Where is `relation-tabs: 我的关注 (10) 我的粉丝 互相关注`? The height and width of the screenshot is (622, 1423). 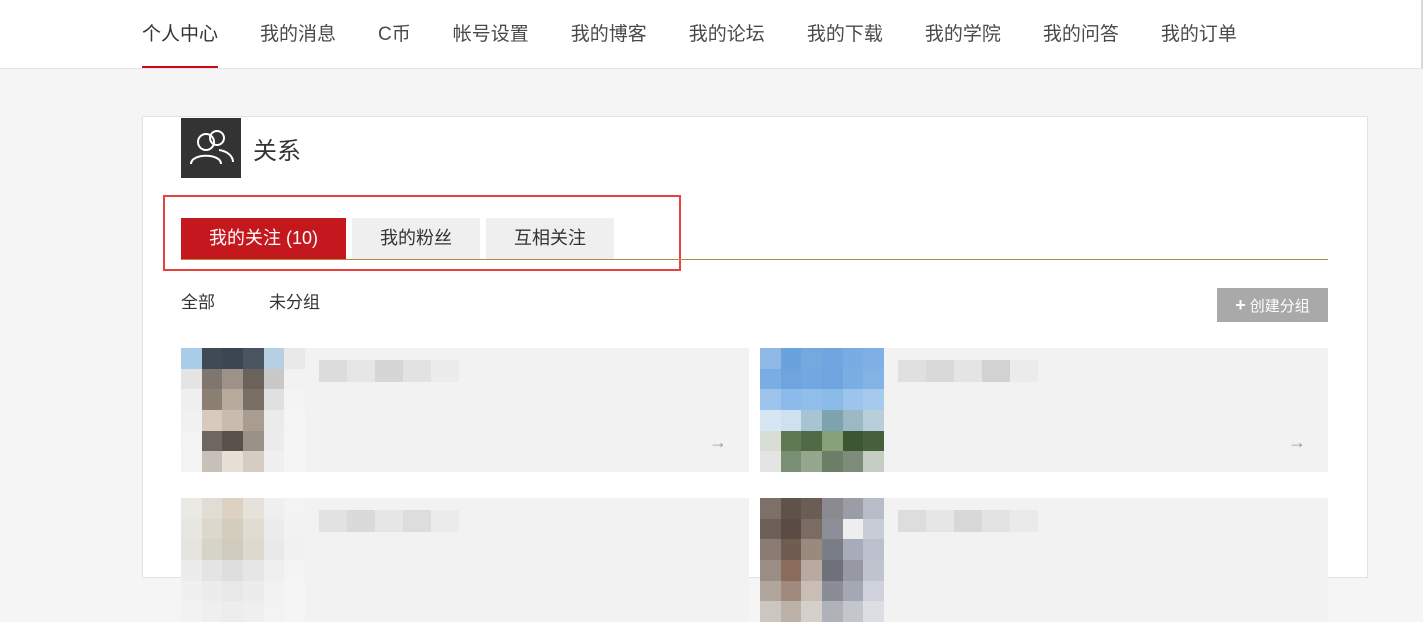 relation-tabs: 我的关注 (10) 我的粉丝 互相关注 is located at coordinates (400, 238).